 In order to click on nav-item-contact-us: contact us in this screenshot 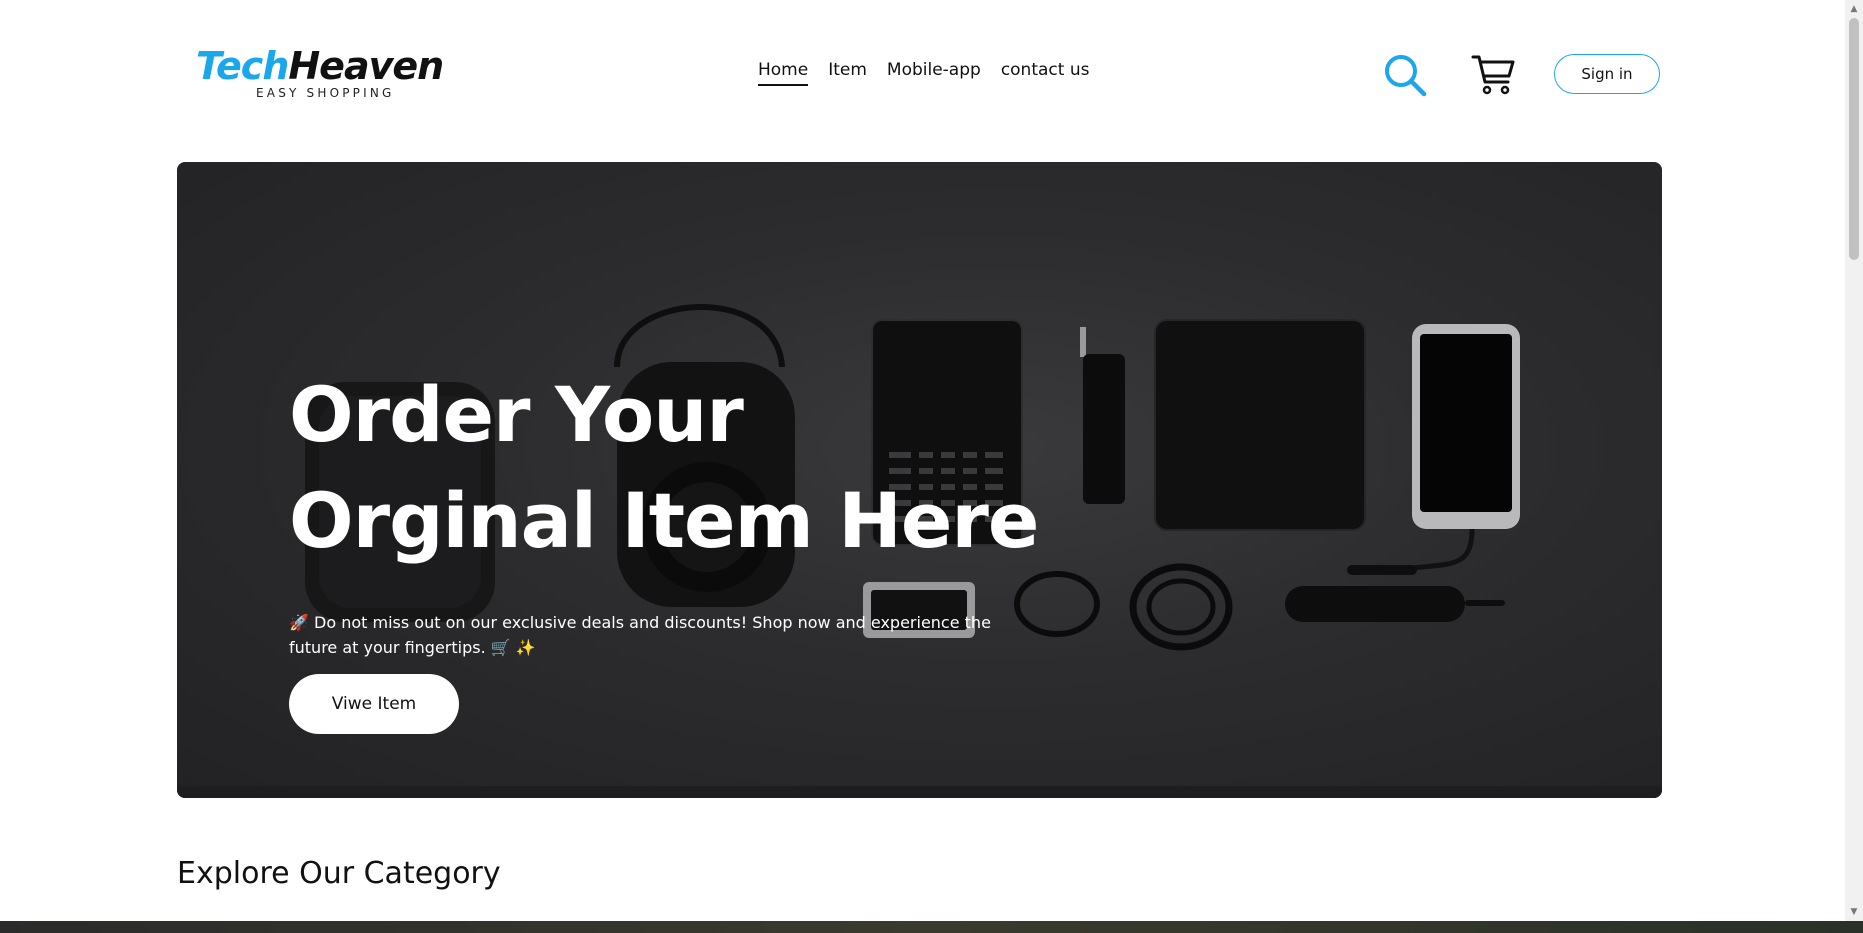, I will do `click(1045, 73)`.